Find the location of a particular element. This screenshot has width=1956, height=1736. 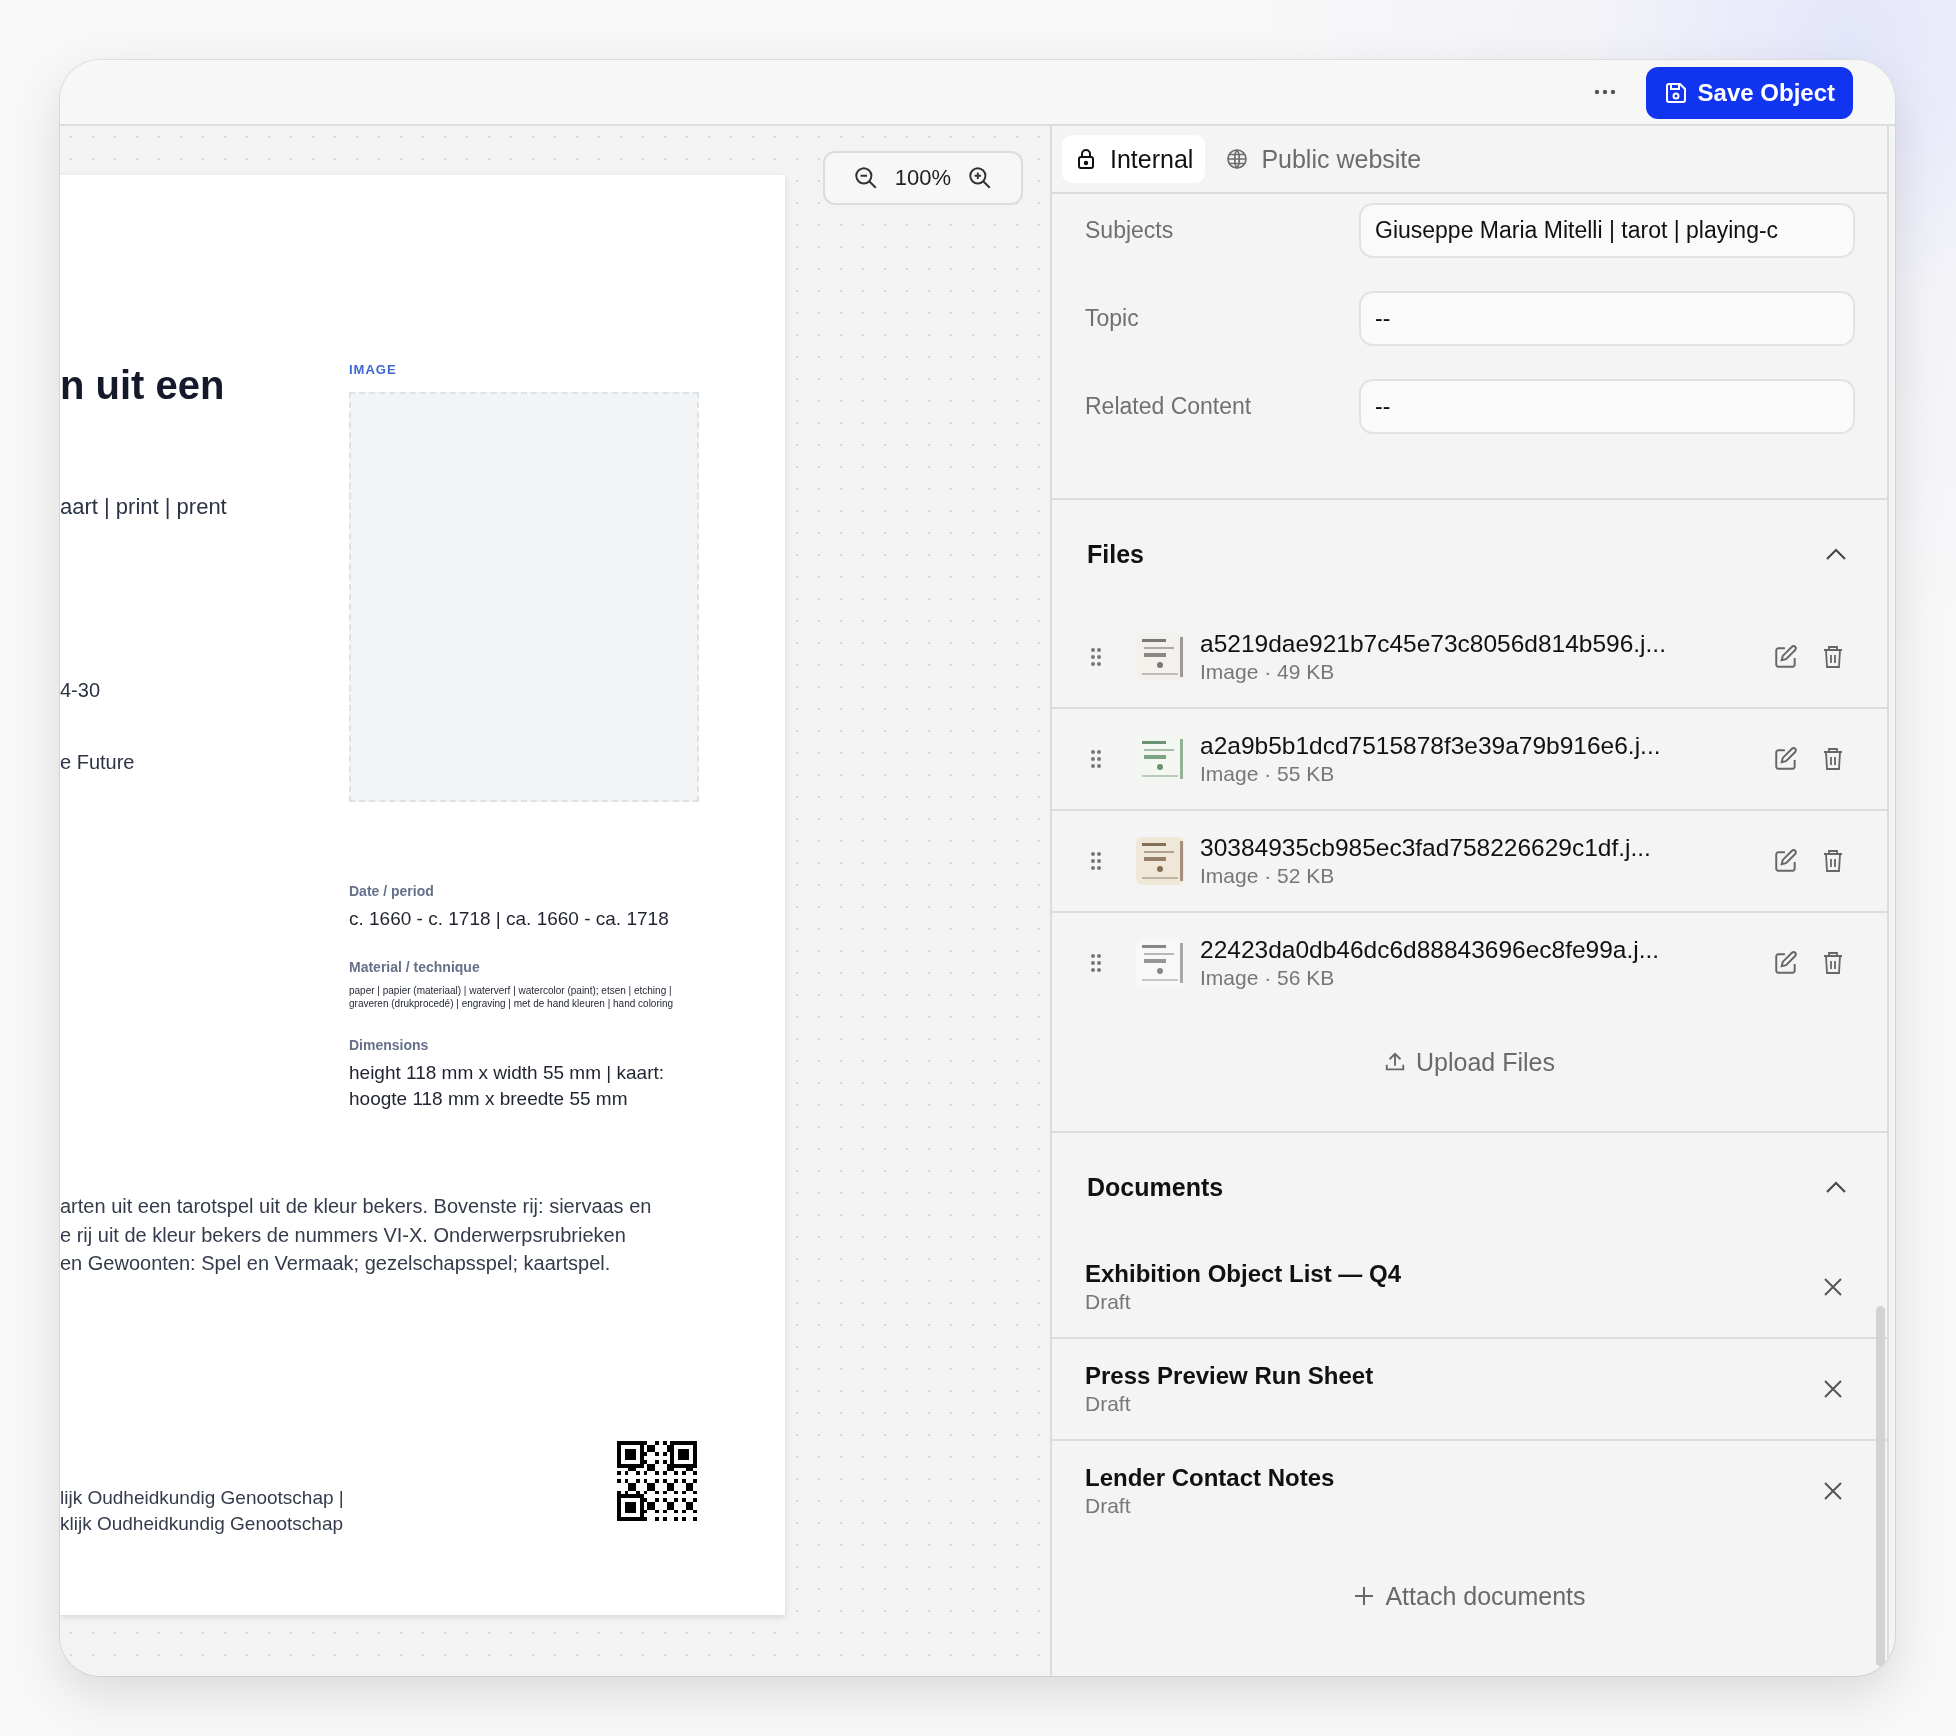

description-line: e rij uit de kleur bekers de nummers VI-X. Onderwerpsrubrieken is located at coordinates (343, 1235).